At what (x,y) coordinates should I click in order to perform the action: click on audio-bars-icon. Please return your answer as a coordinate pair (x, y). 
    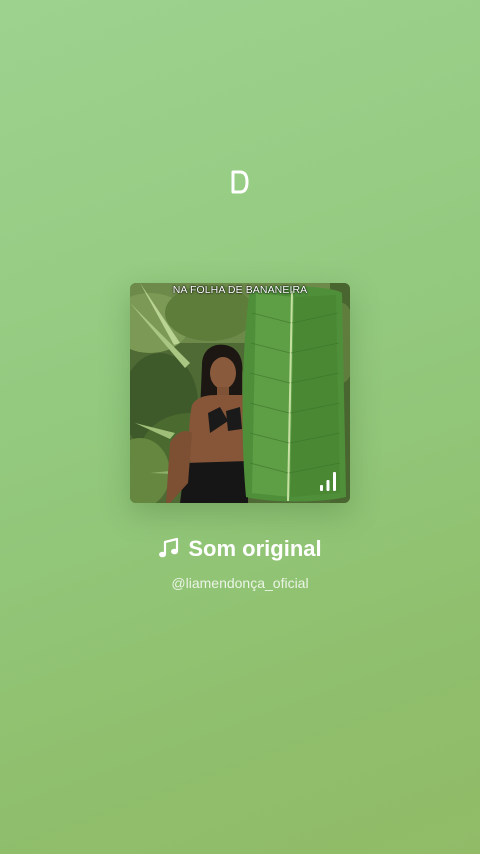
    Looking at the image, I should click on (328, 481).